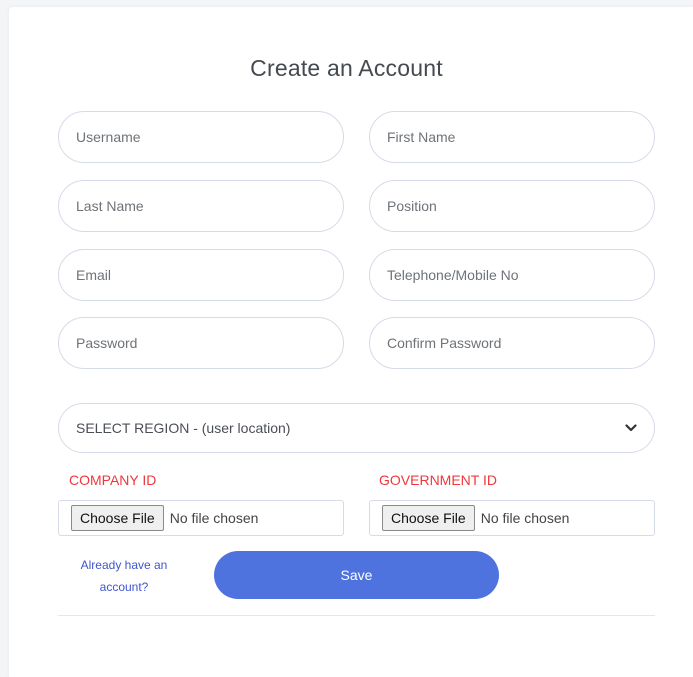  Describe the element at coordinates (346, 68) in the screenshot. I see `page-title: Create an Account` at that location.